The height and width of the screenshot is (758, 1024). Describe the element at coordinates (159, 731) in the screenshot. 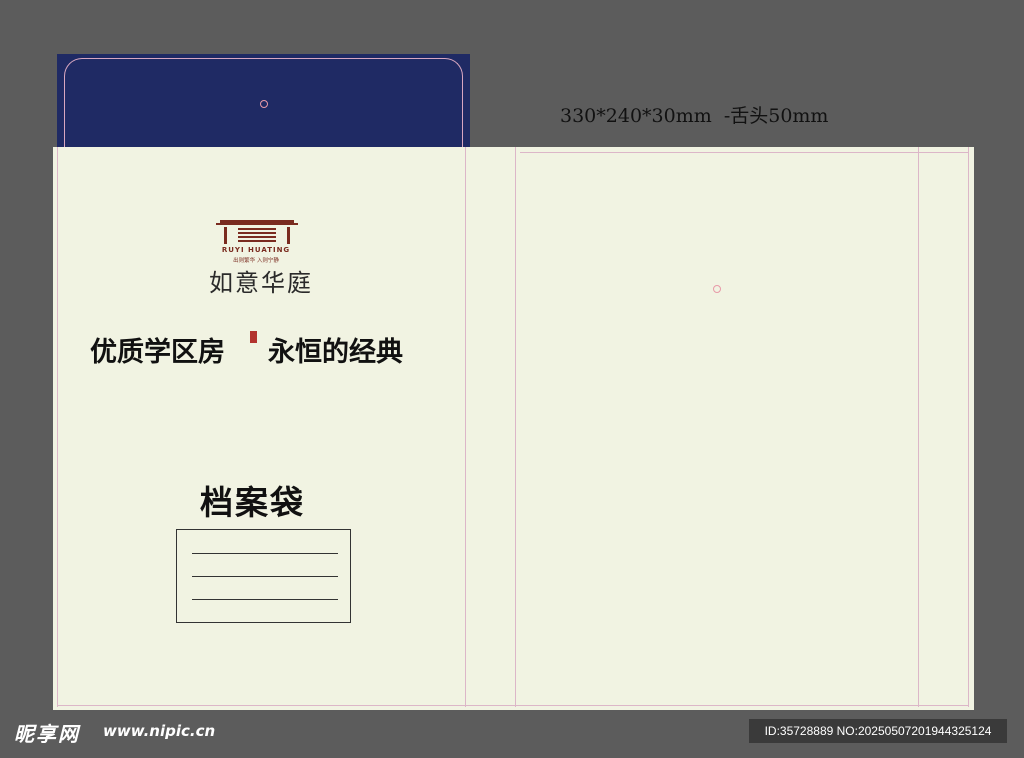

I see `watermark-url: www.nipic.cn` at that location.